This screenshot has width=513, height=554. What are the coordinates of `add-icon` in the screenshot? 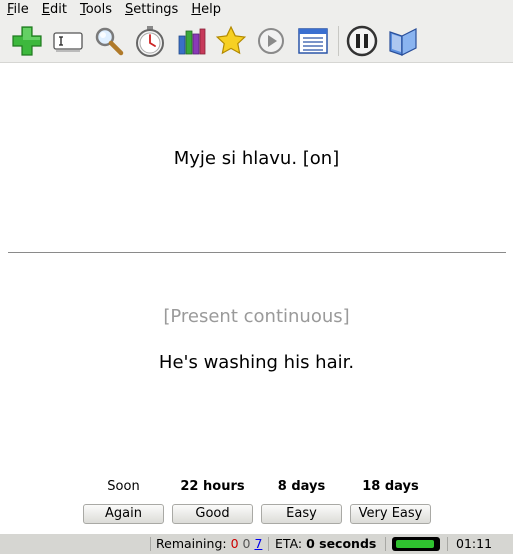 It's located at (27, 41).